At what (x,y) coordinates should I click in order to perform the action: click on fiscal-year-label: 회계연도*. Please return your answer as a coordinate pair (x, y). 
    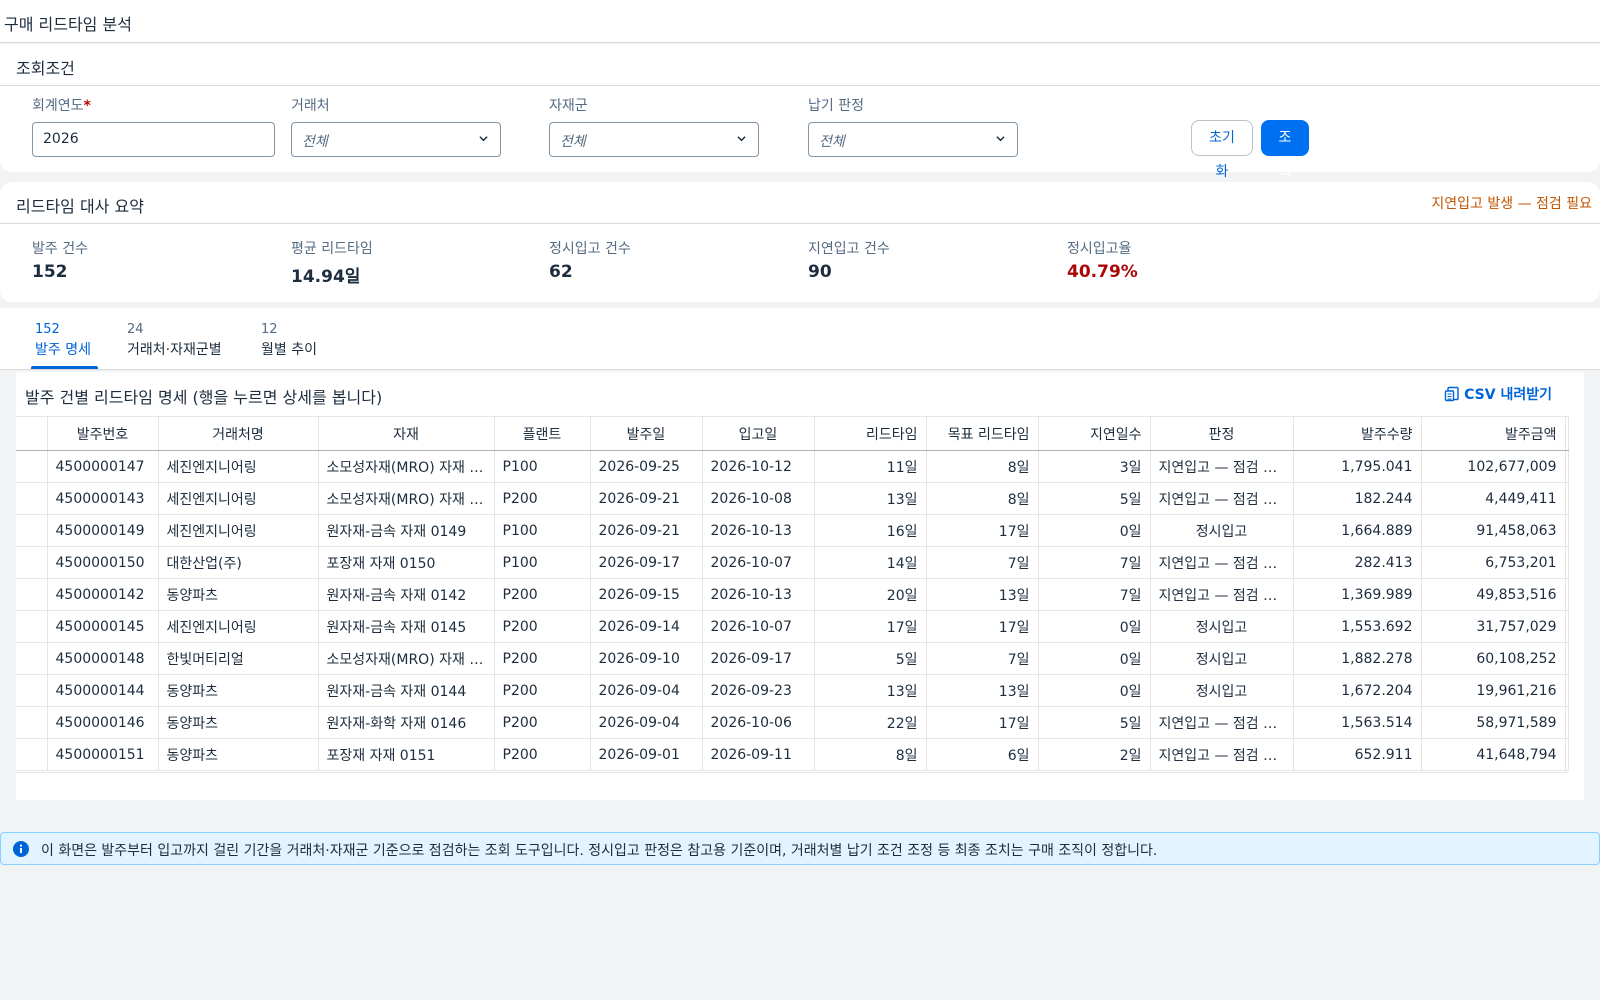
    Looking at the image, I should click on (61, 106).